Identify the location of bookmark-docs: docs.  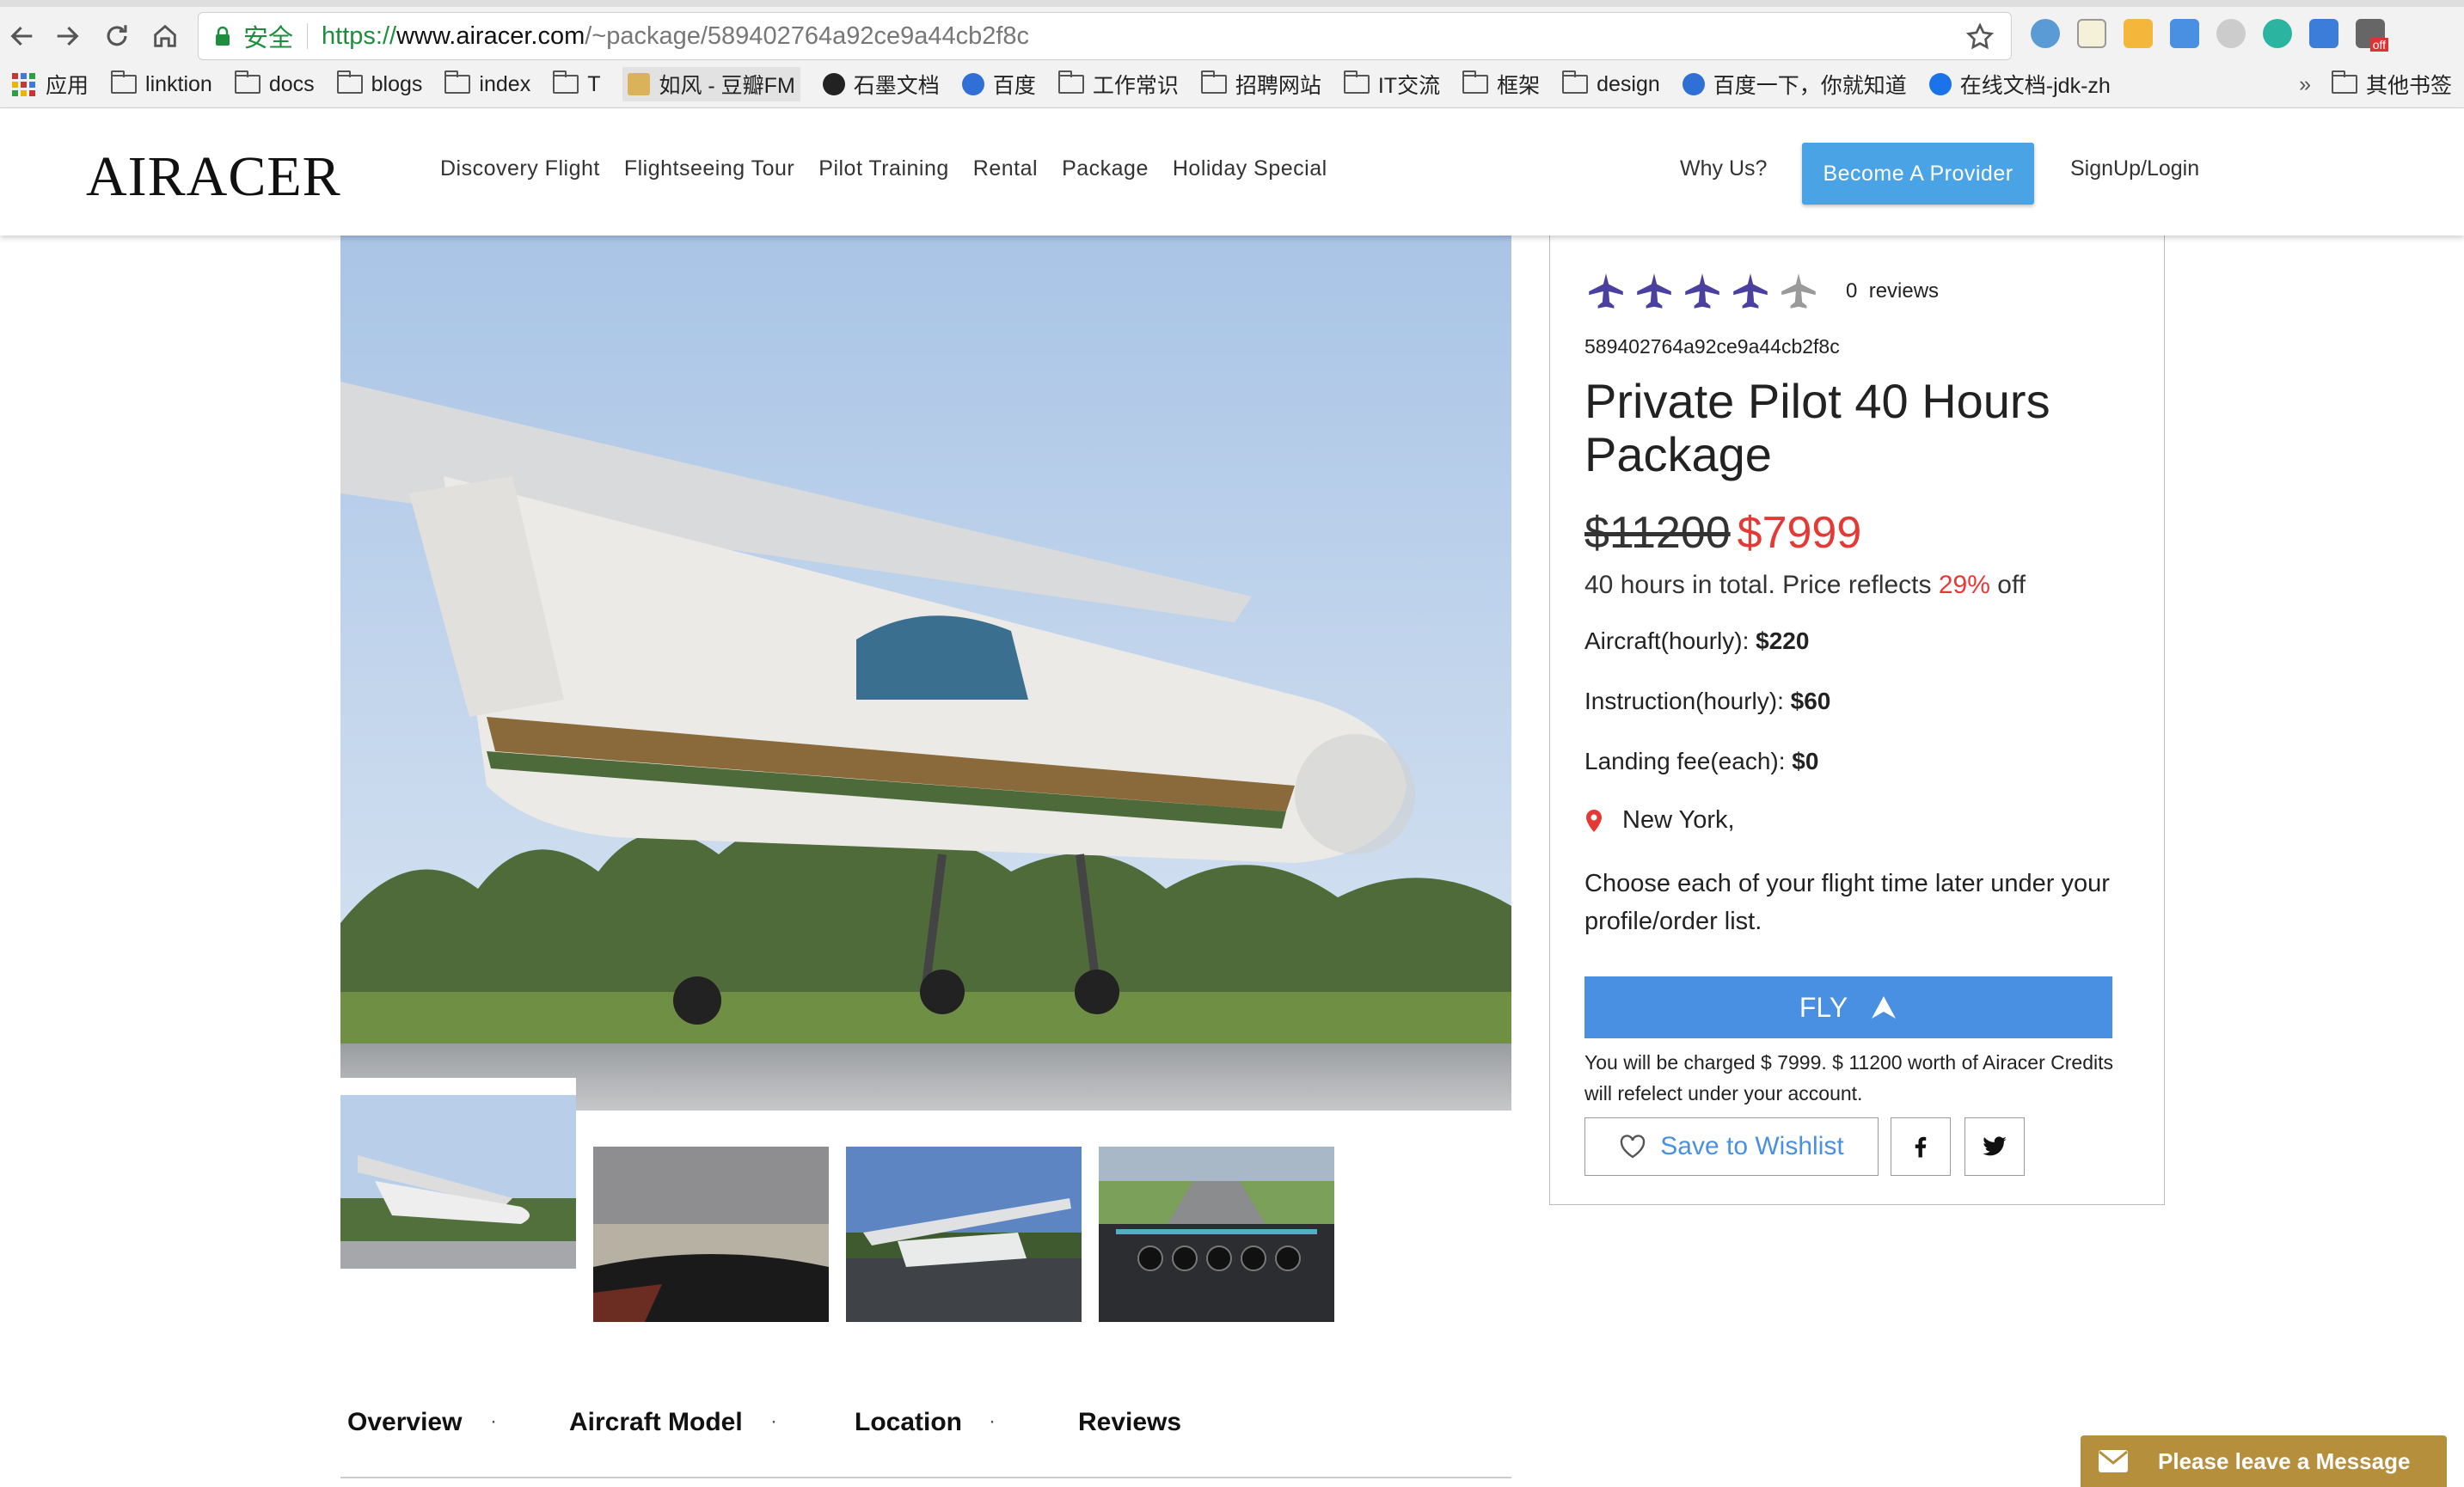
(274, 83).